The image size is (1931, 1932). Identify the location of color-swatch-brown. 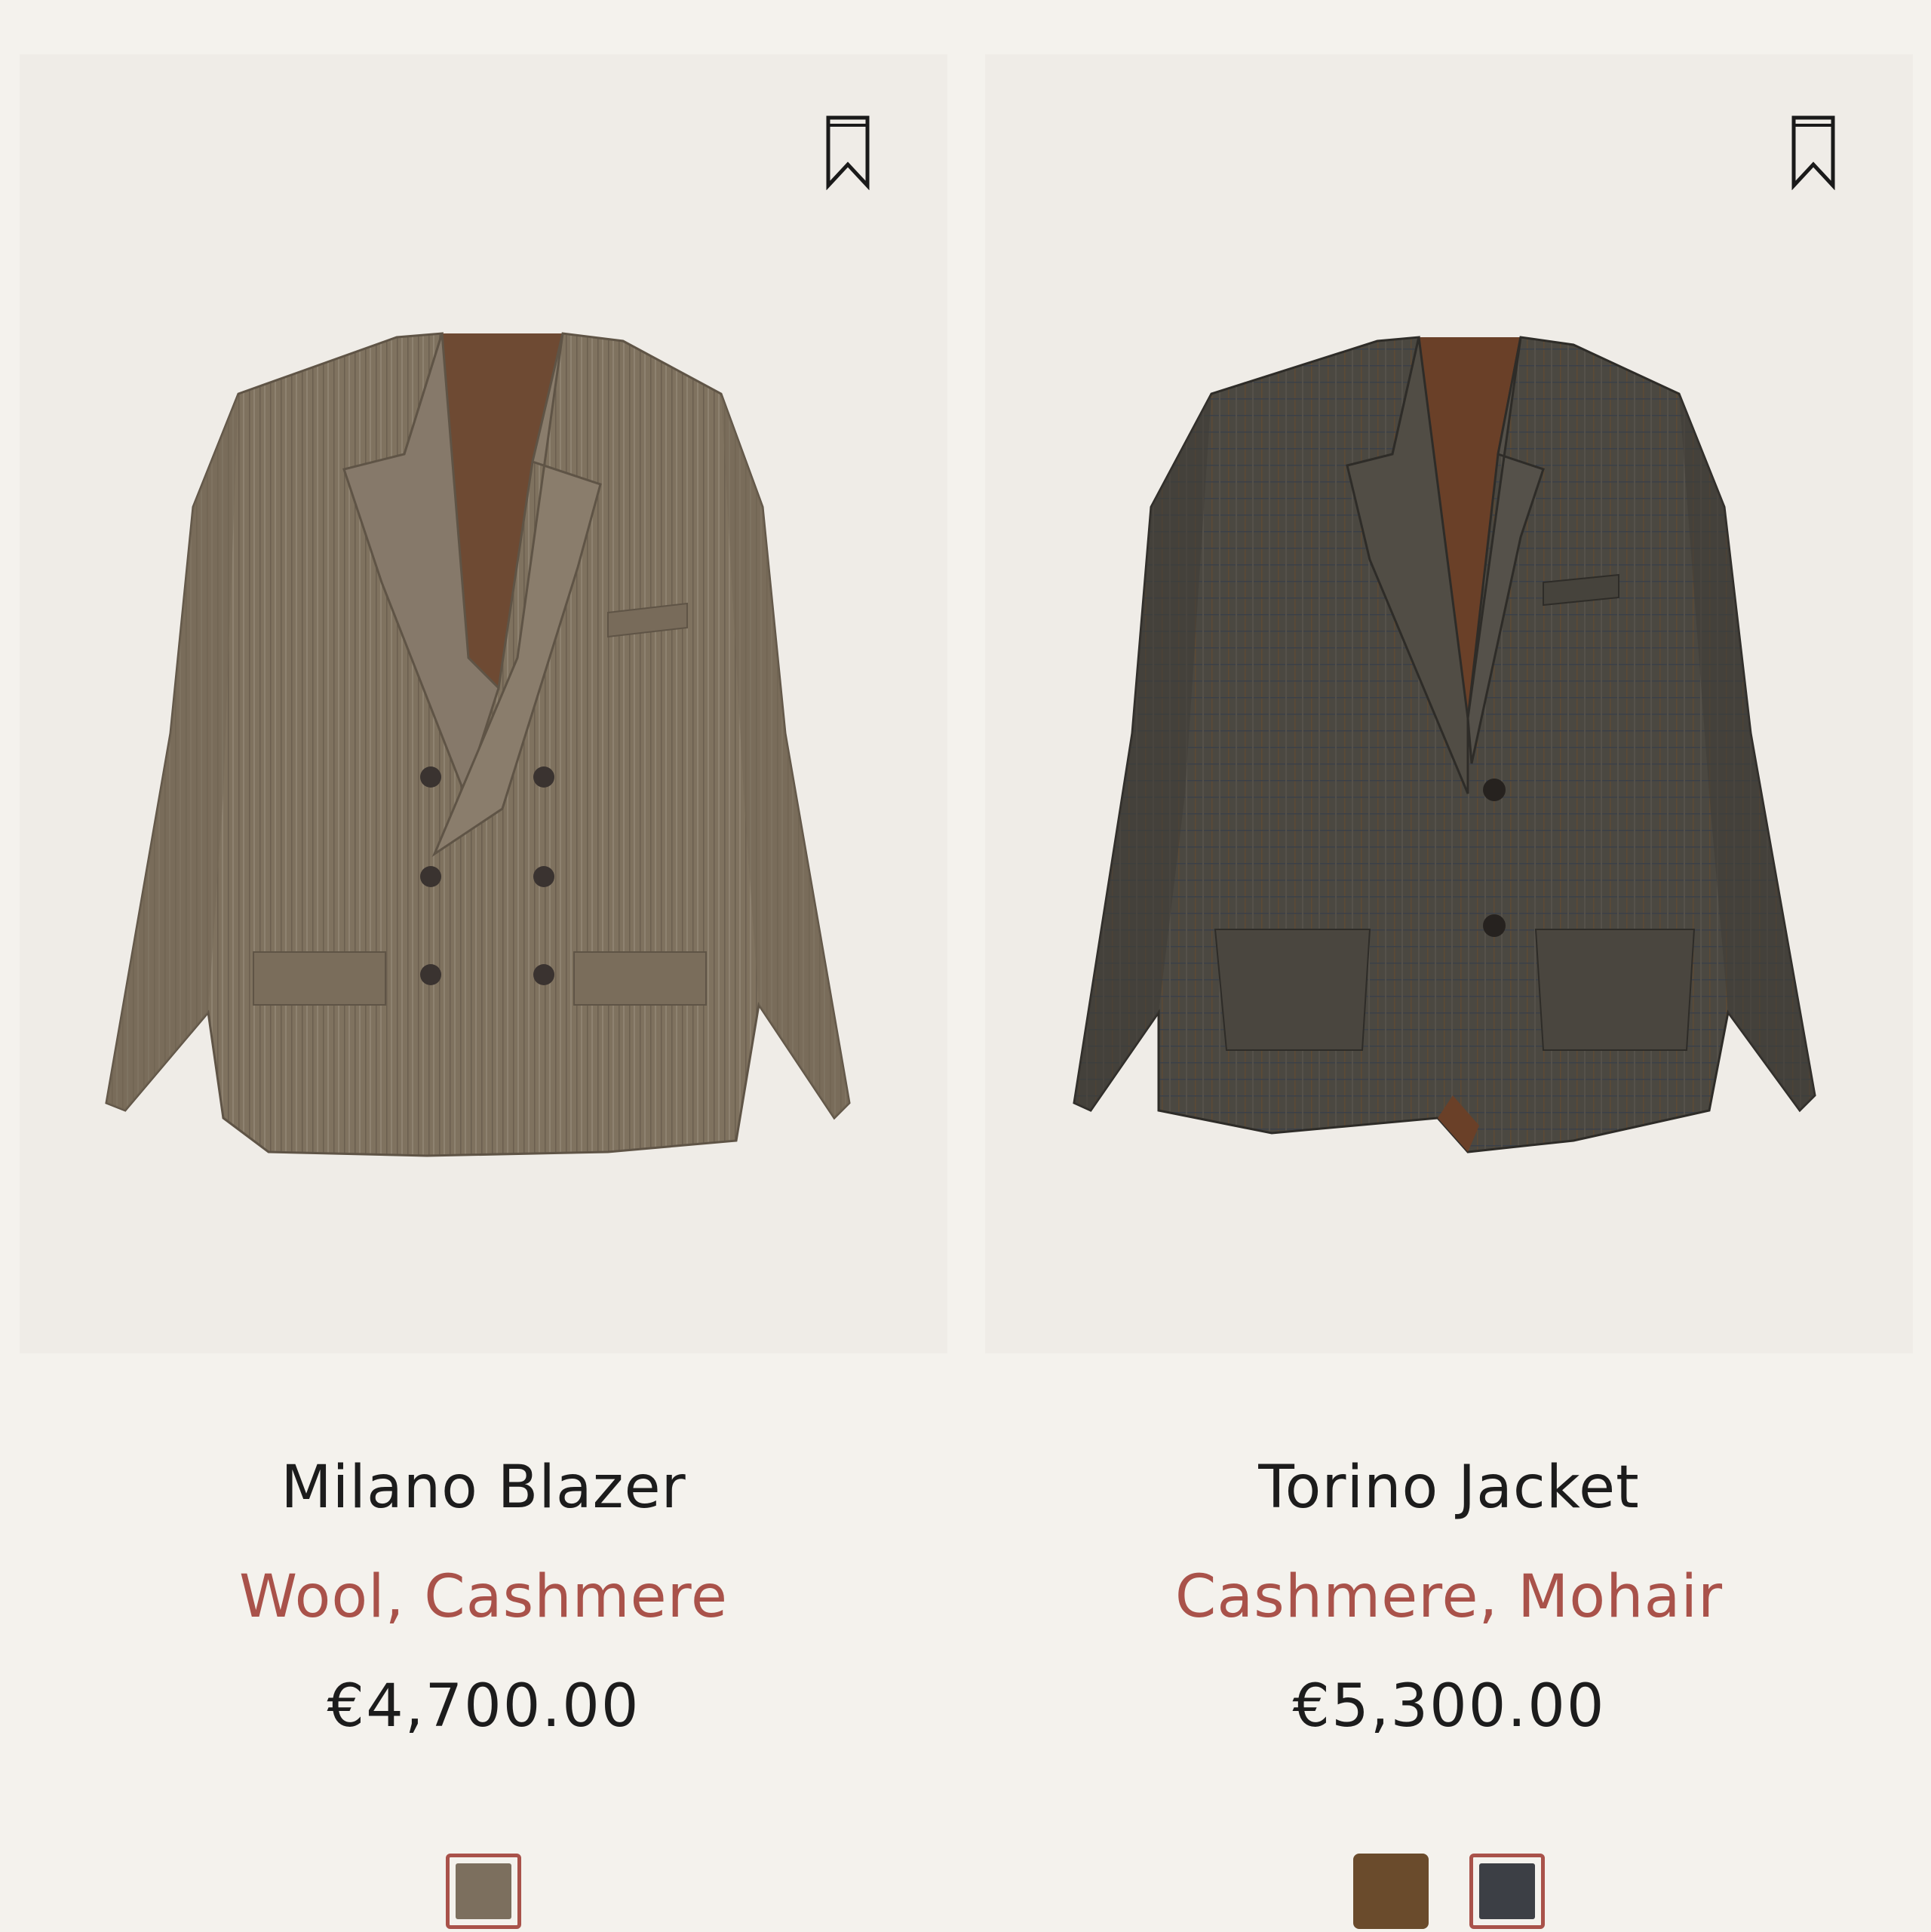
(1391, 1892).